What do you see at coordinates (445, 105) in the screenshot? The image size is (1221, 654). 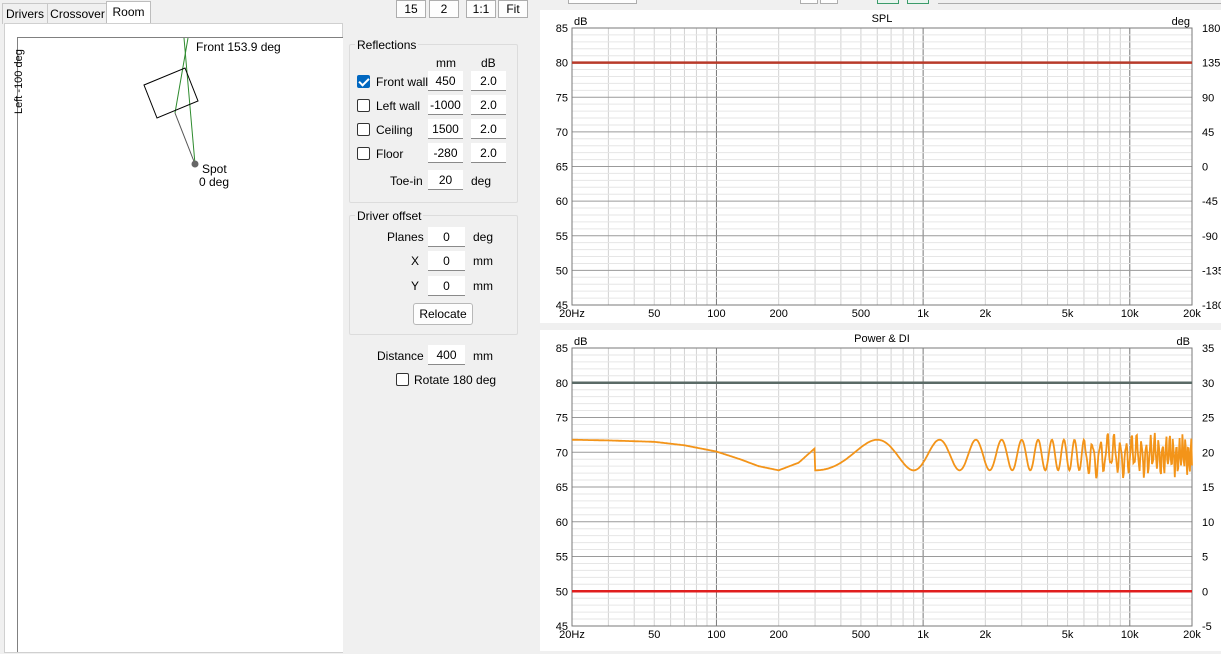 I see `left-wall-mm-field: -1000` at bounding box center [445, 105].